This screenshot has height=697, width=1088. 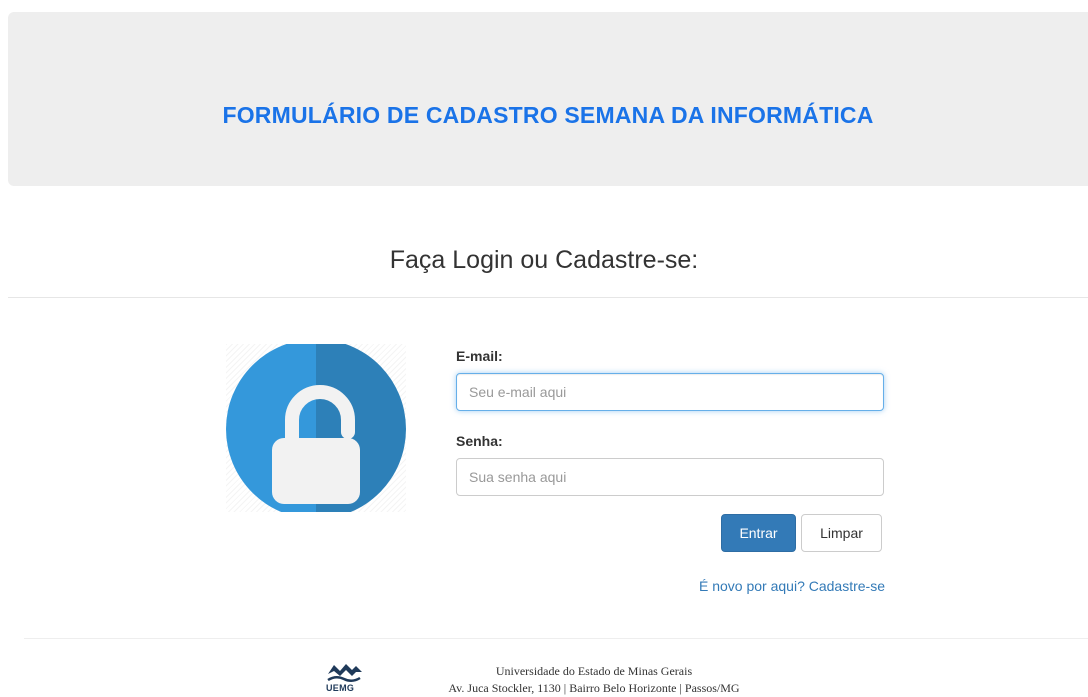 What do you see at coordinates (348, 679) in the screenshot?
I see `uemg-logo: UEMG` at bounding box center [348, 679].